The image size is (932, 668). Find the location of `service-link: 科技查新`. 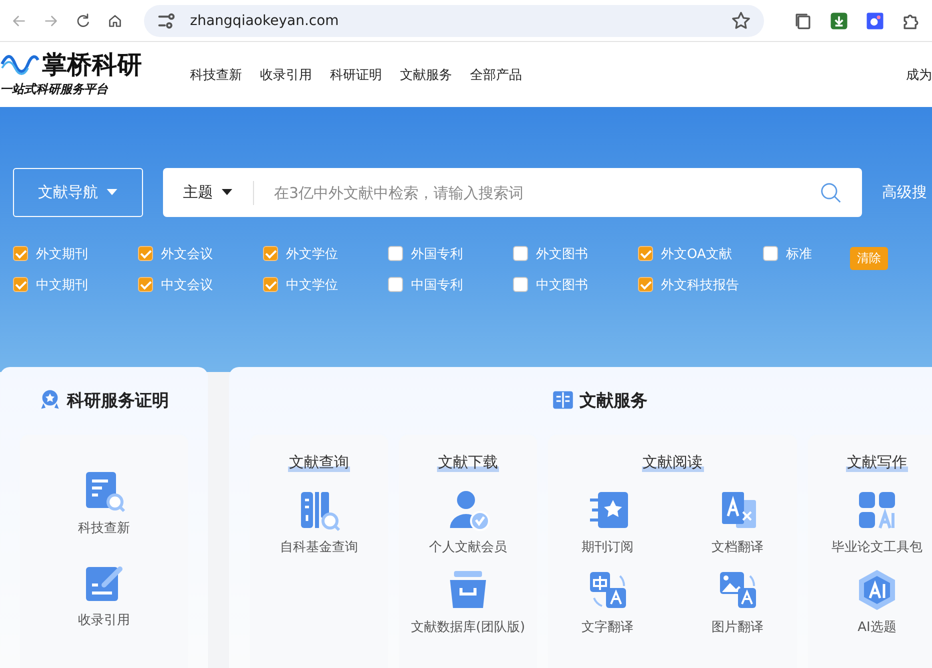

service-link: 科技查新 is located at coordinates (104, 528).